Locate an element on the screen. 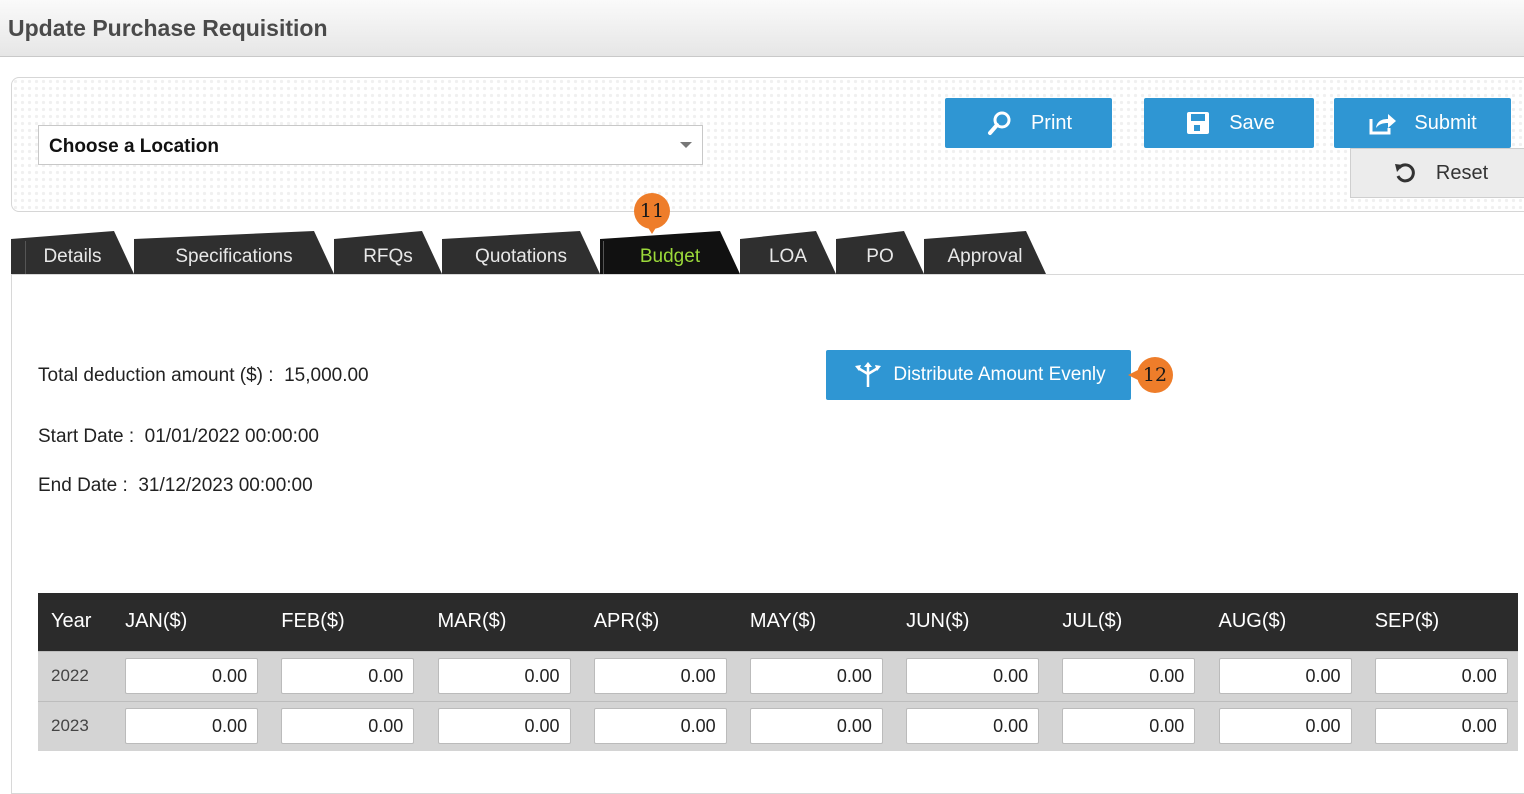 This screenshot has width=1524, height=794. total-deduction: Total deduction amount ($) : 15,000.00 is located at coordinates (203, 376).